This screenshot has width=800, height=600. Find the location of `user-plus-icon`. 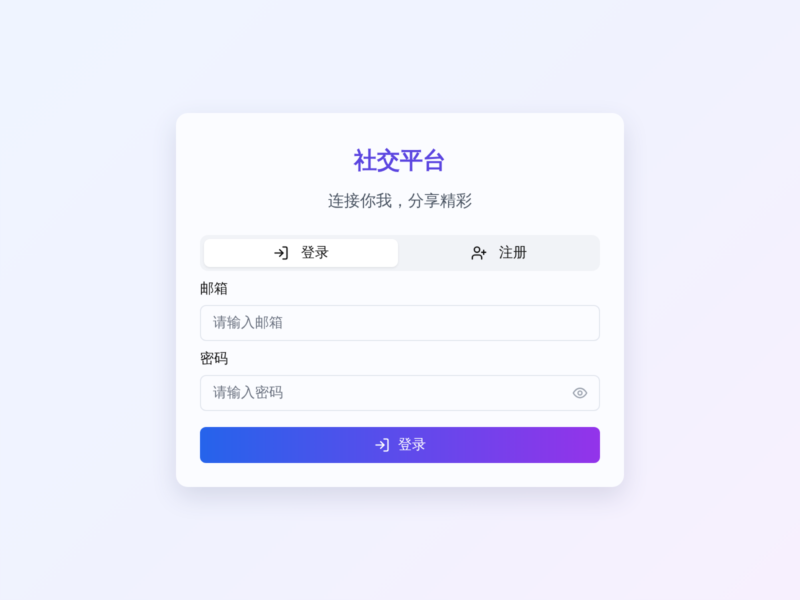

user-plus-icon is located at coordinates (479, 253).